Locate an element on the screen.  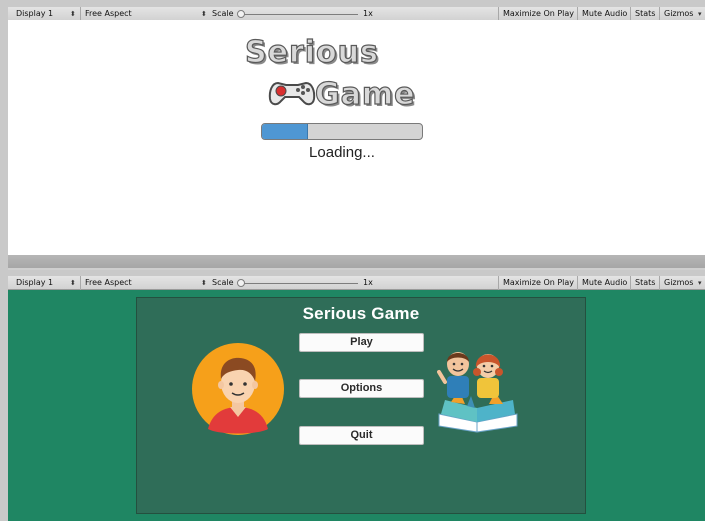
play-button: Play is located at coordinates (361, 342).